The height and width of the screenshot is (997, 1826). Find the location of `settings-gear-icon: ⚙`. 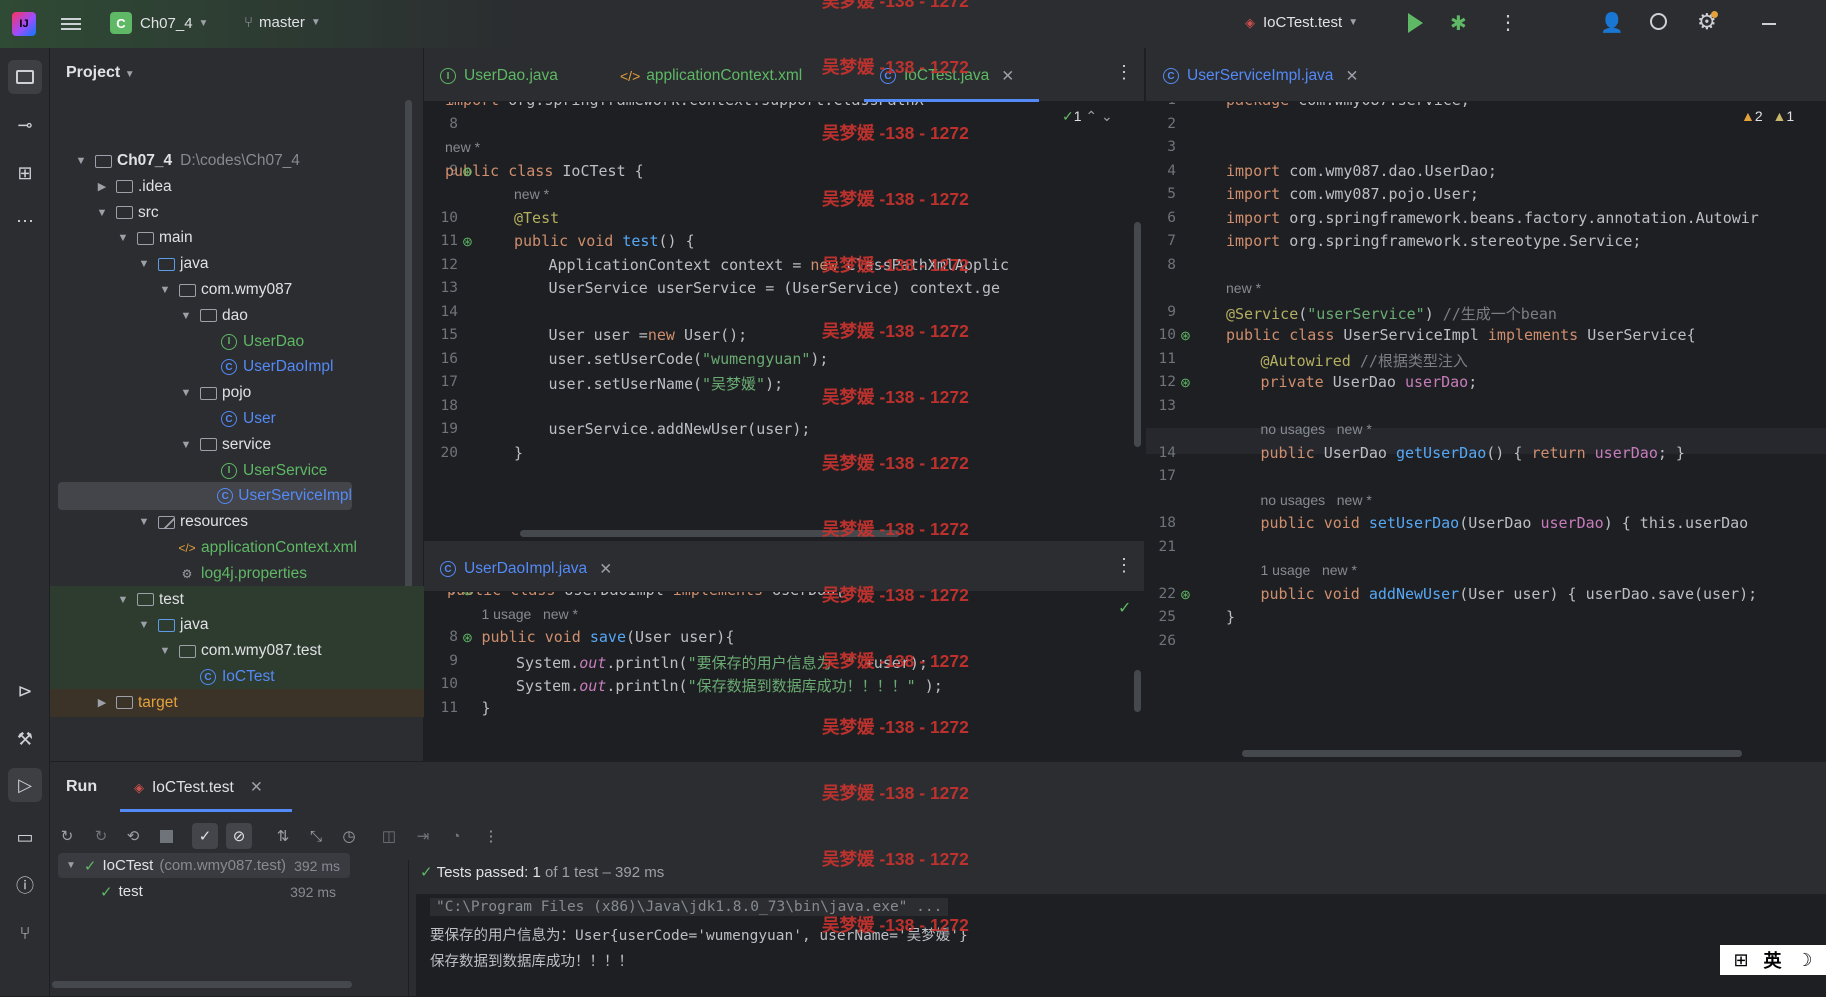

settings-gear-icon: ⚙ is located at coordinates (1707, 22).